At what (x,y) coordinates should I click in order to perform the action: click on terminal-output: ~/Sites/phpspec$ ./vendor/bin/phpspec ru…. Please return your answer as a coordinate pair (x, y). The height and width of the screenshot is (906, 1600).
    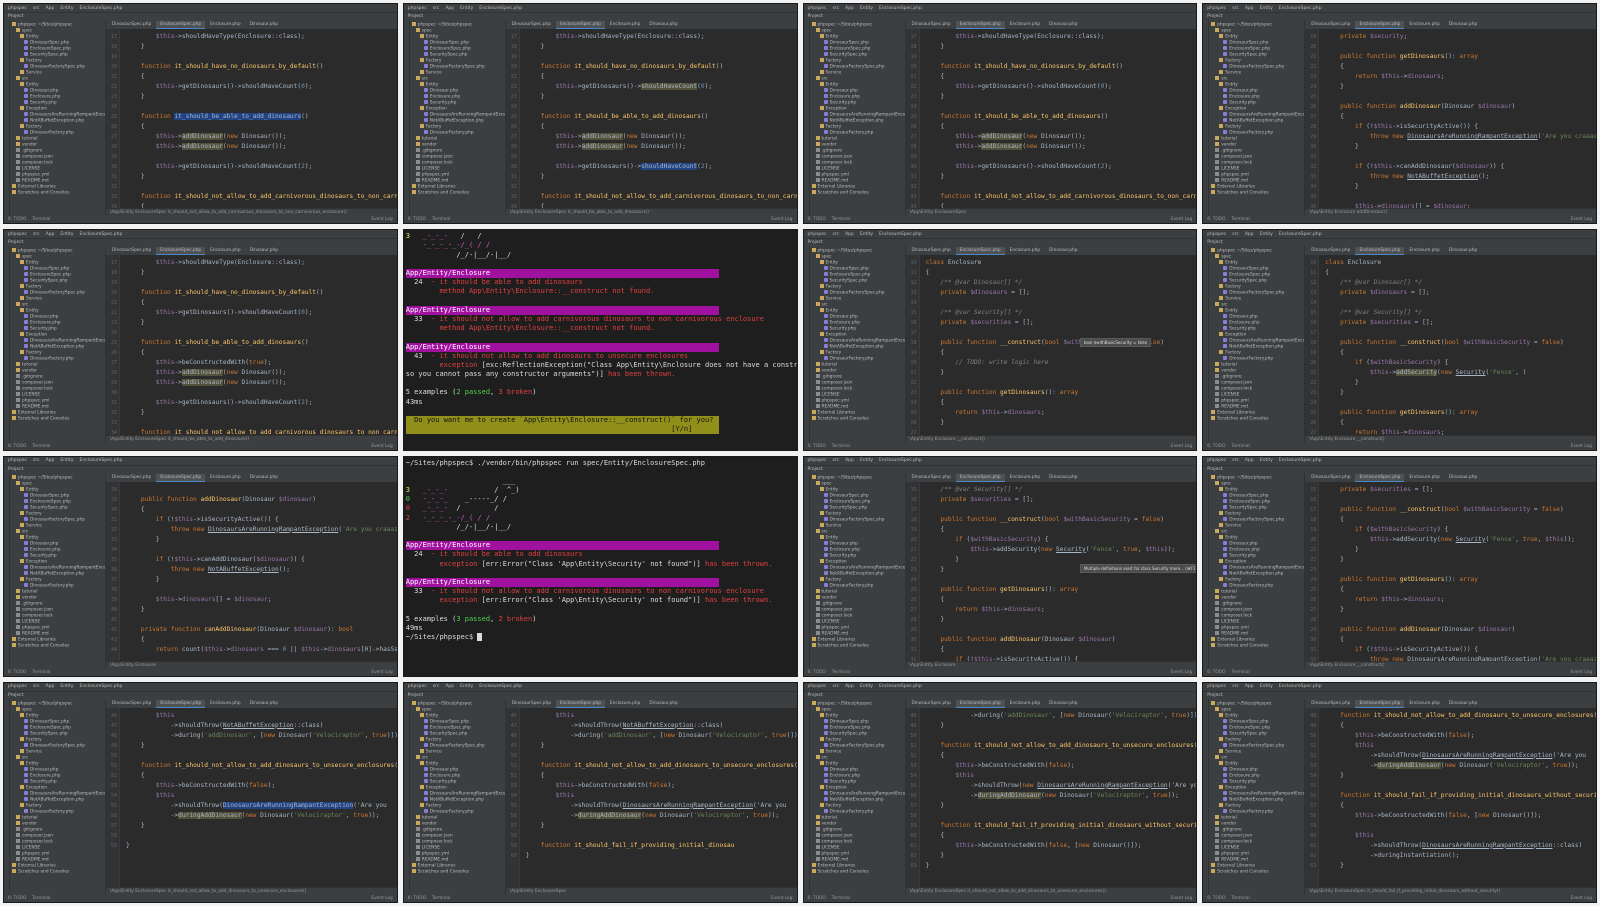
    Looking at the image, I should click on (600, 566).